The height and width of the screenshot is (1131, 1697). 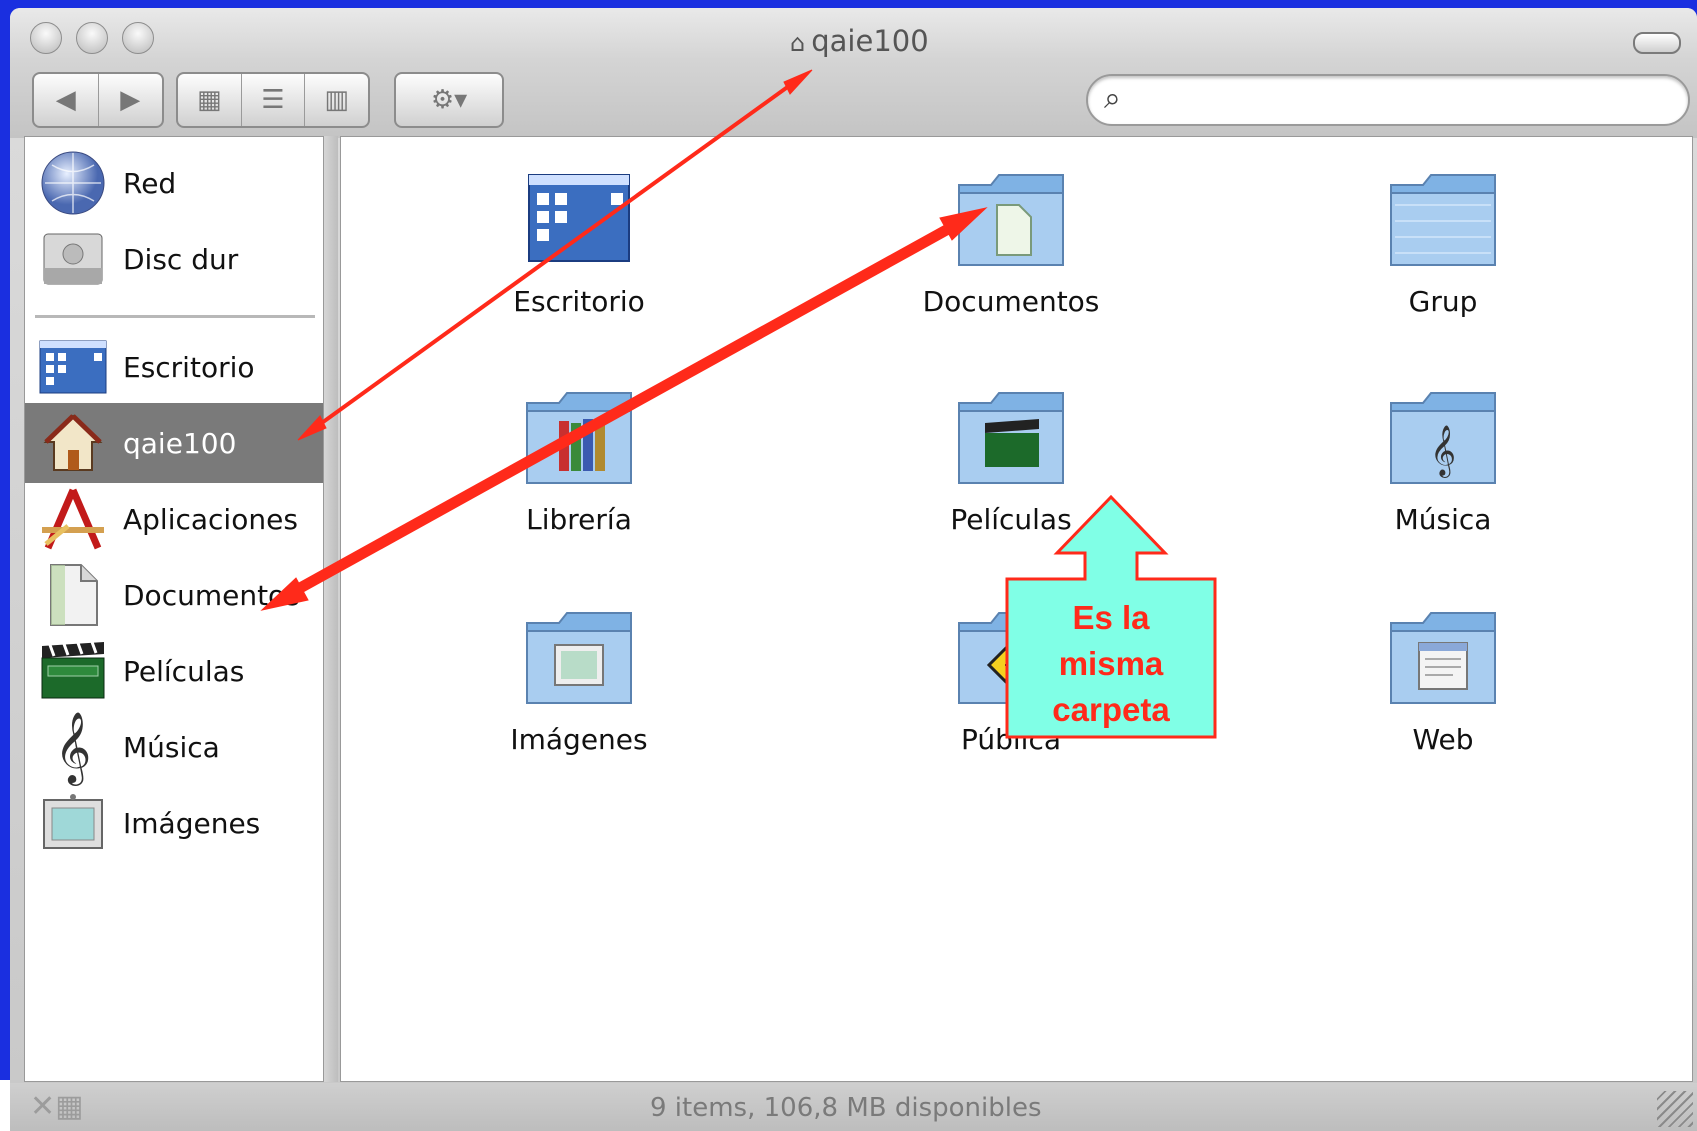 What do you see at coordinates (1443, 220) in the screenshot?
I see `folder-icon` at bounding box center [1443, 220].